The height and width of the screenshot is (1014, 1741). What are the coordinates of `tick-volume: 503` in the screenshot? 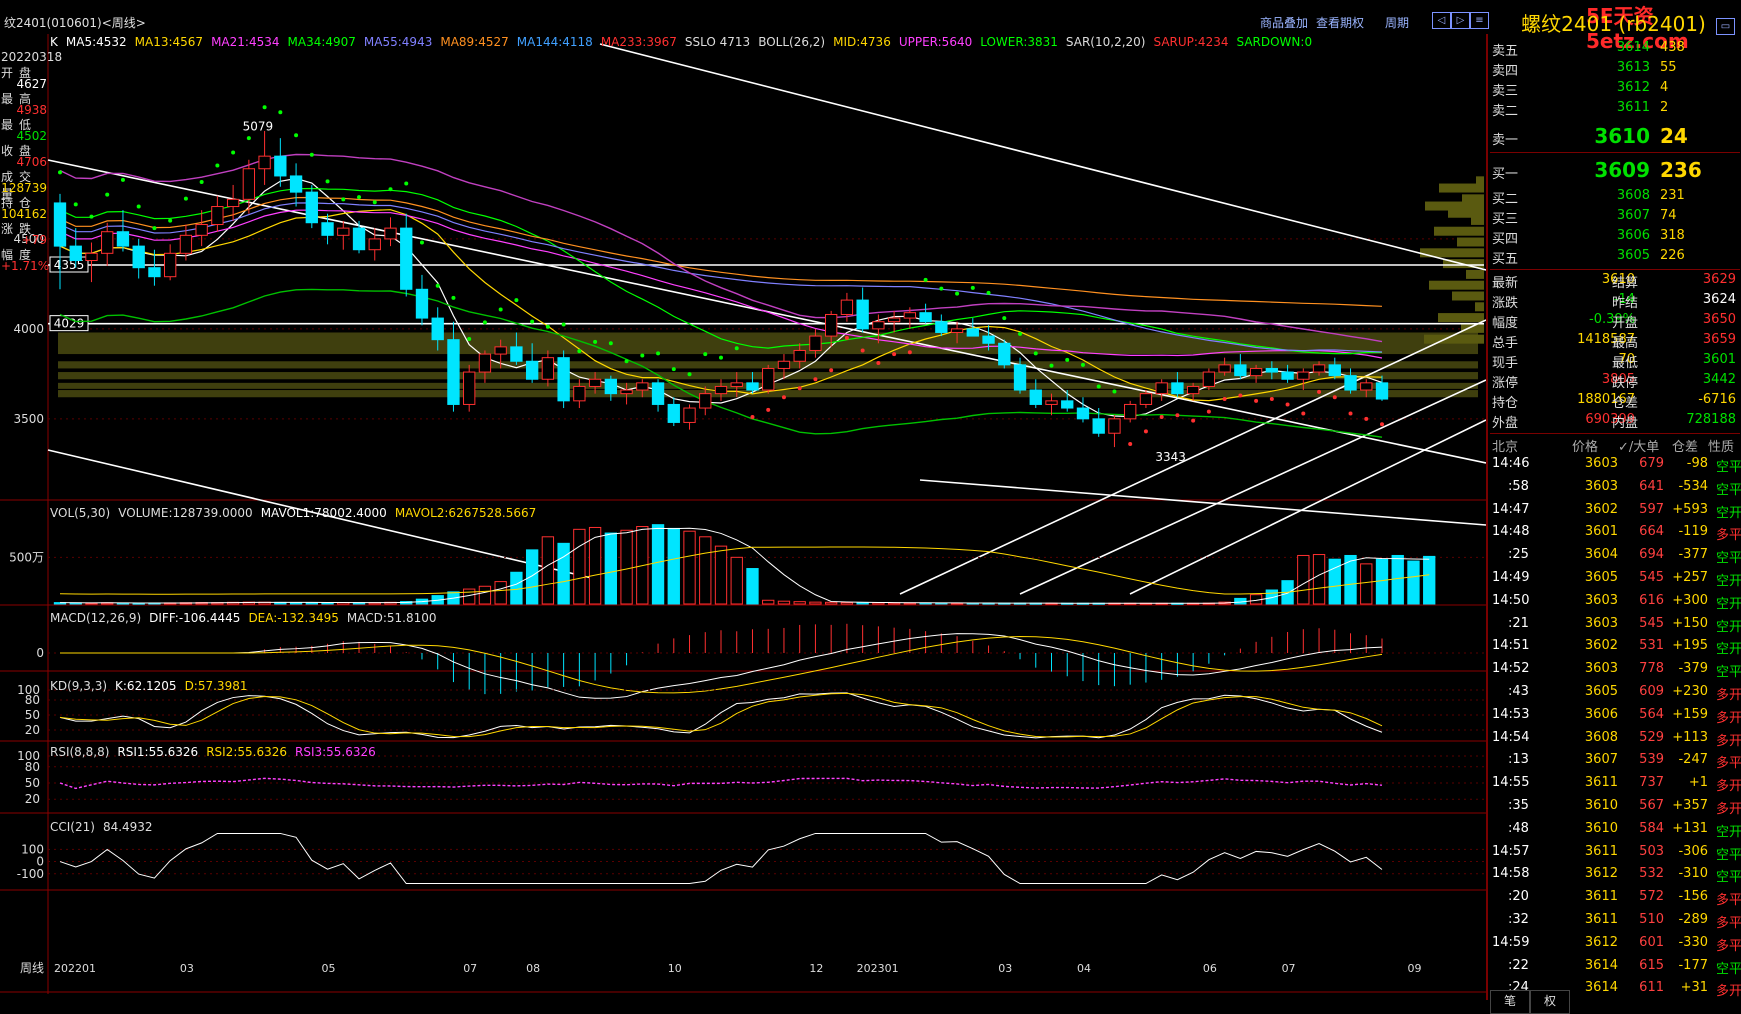 It's located at (1651, 851).